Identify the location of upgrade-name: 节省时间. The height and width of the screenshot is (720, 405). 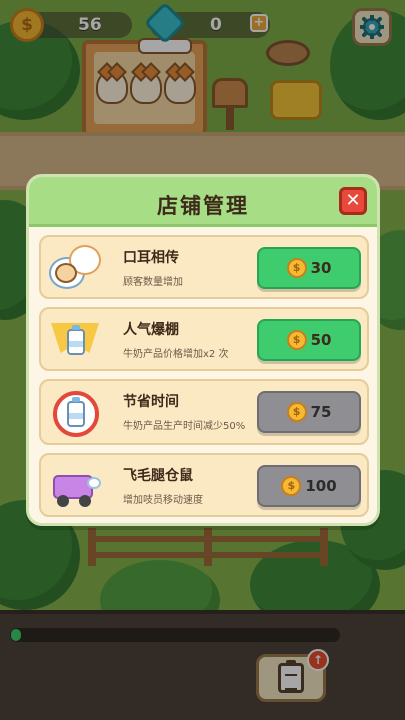
(151, 402).